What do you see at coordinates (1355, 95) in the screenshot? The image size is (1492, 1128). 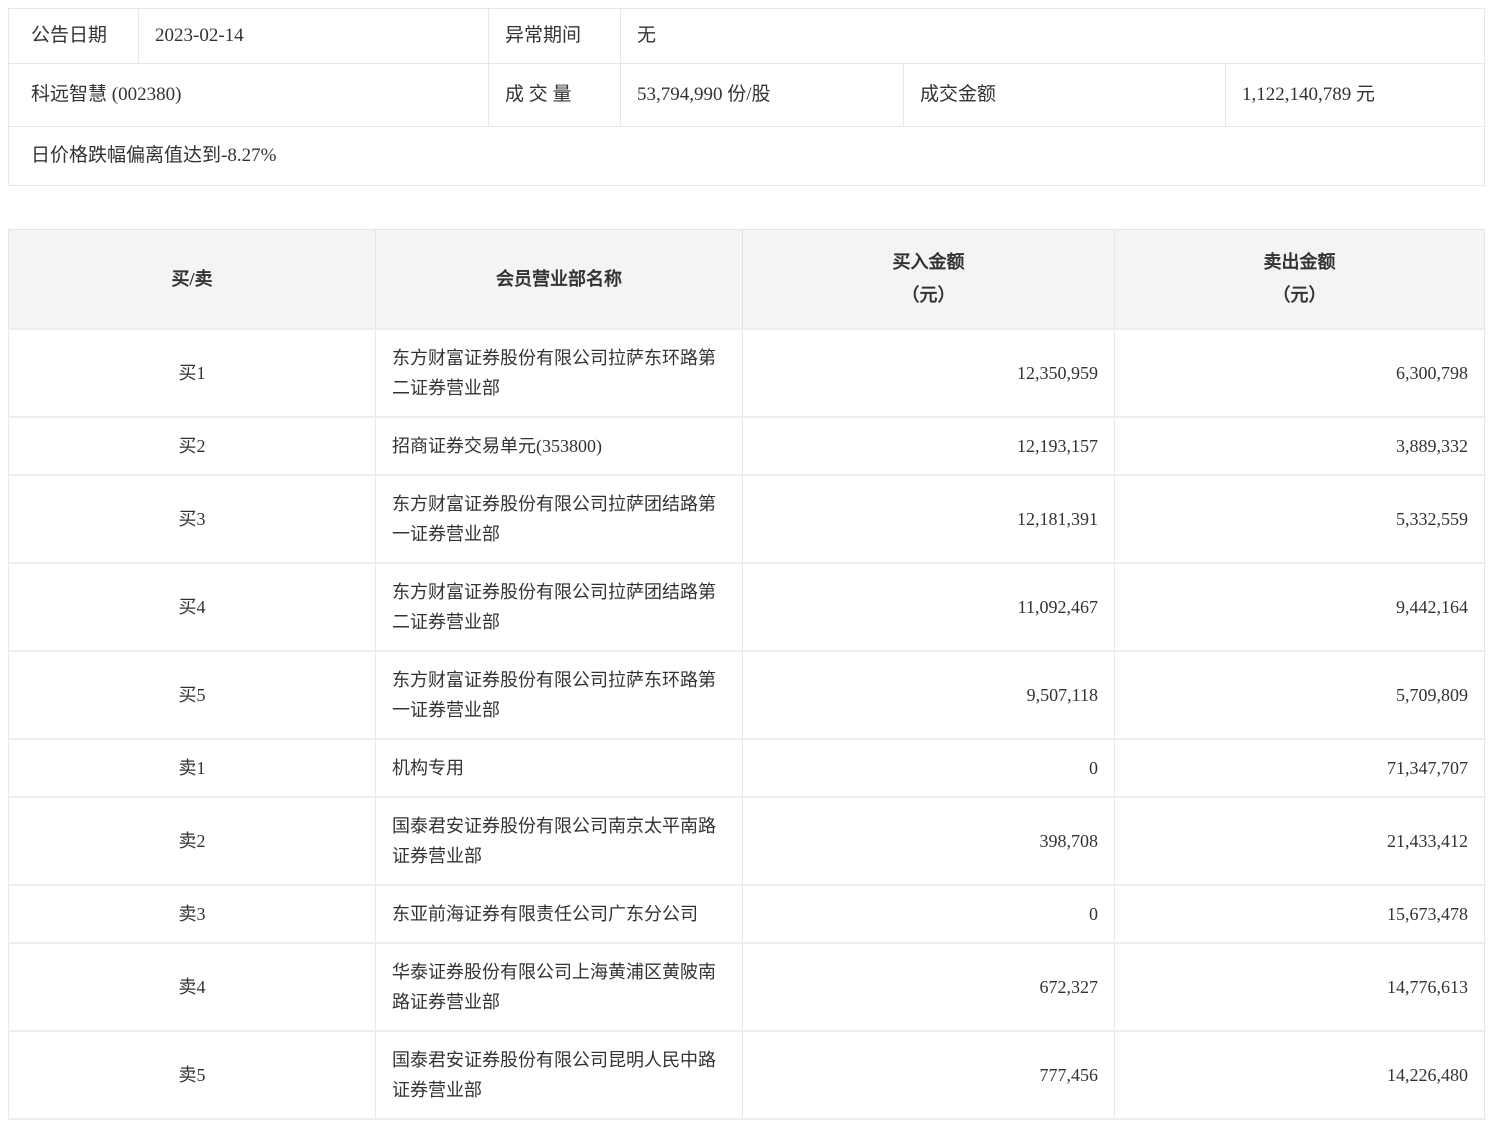 I see `turnover-value: 1,122,140,789 元` at bounding box center [1355, 95].